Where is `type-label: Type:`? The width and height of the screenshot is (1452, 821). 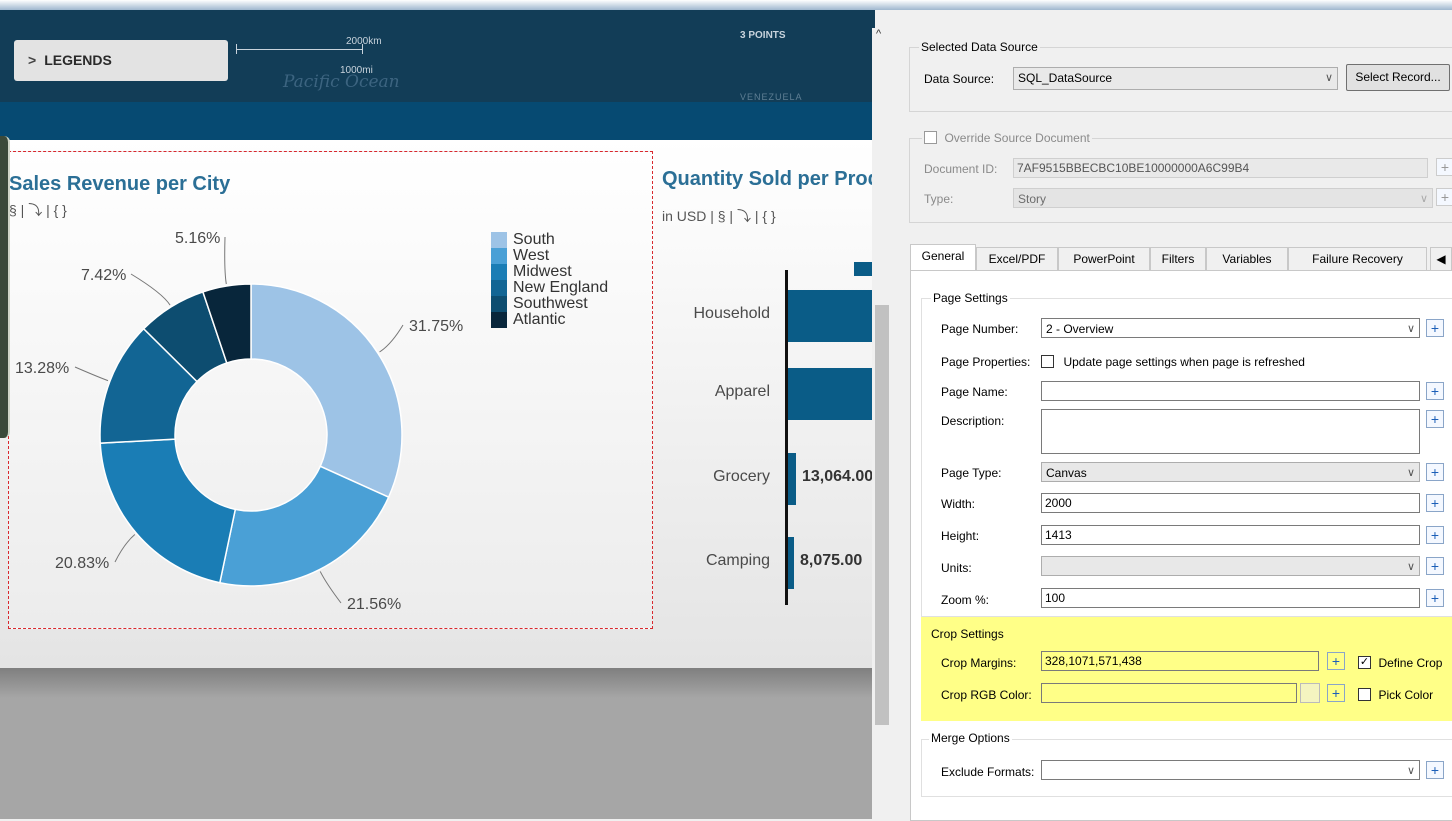
type-label: Type: is located at coordinates (939, 199).